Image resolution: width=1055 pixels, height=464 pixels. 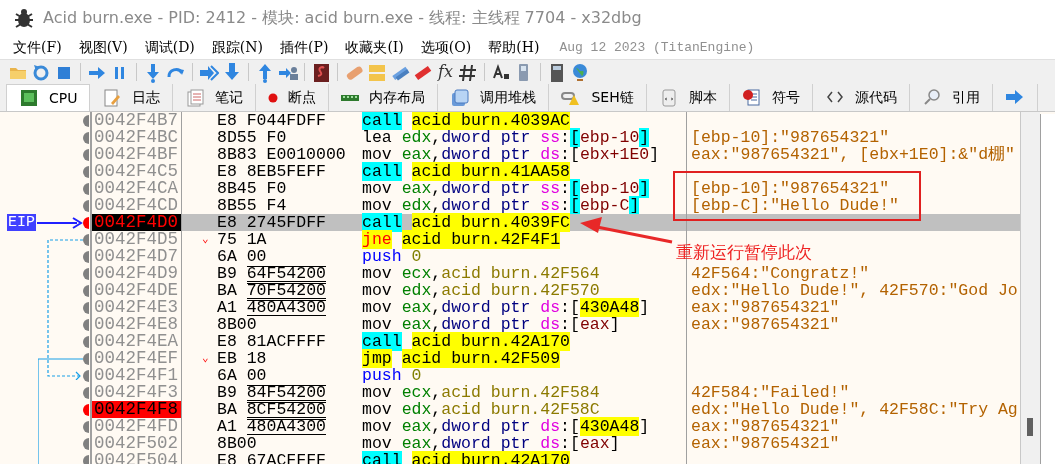 What do you see at coordinates (137, 426) in the screenshot?
I see `address-cell: 0042F4FD` at bounding box center [137, 426].